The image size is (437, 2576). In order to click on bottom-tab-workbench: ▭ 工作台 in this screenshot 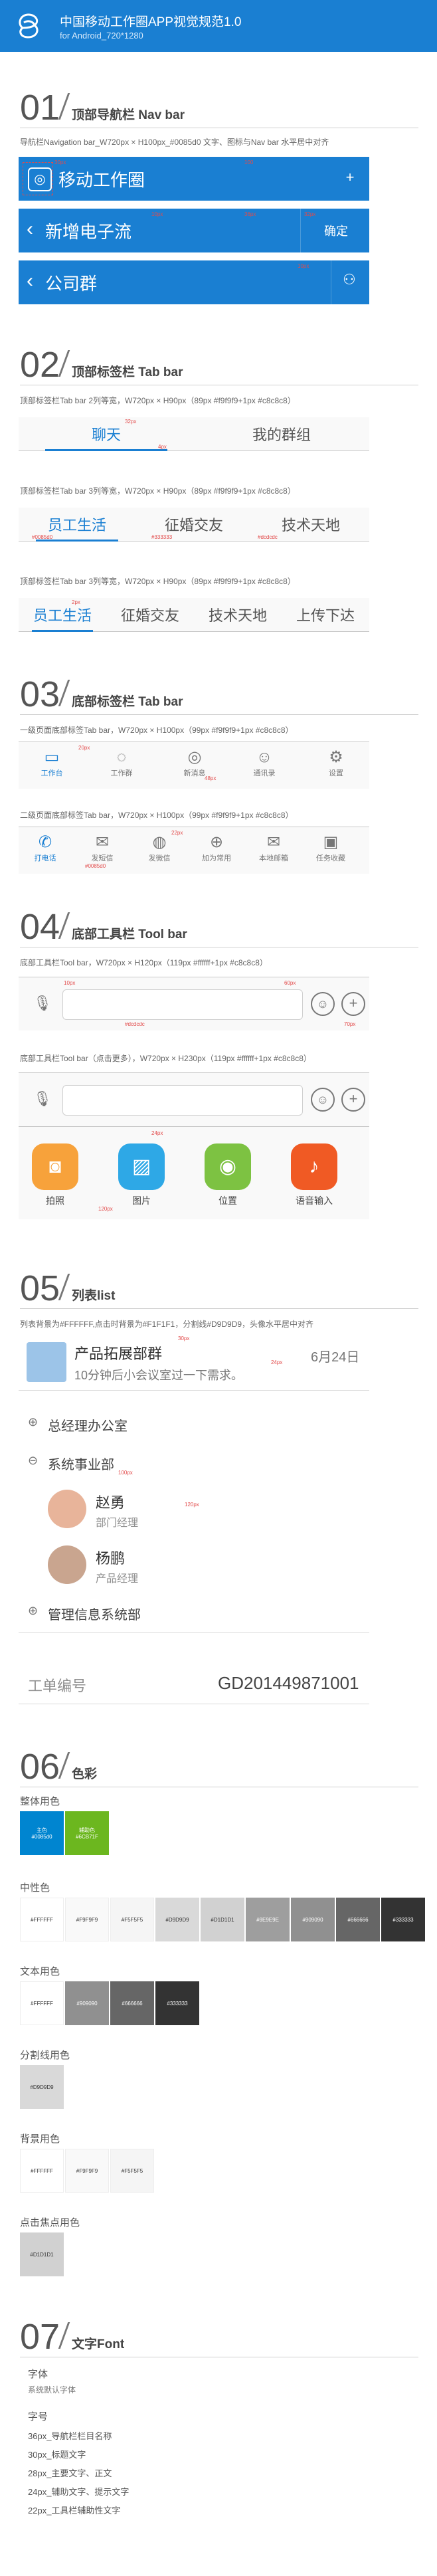, I will do `click(52, 762)`.